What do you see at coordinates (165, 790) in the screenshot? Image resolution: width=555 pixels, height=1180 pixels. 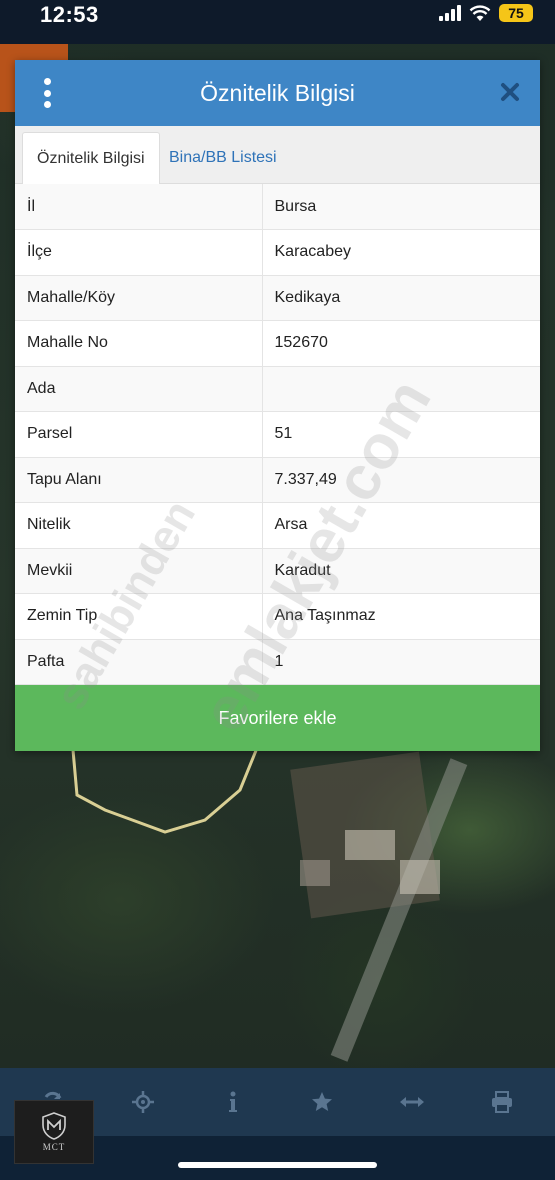 I see `parcel-outline` at bounding box center [165, 790].